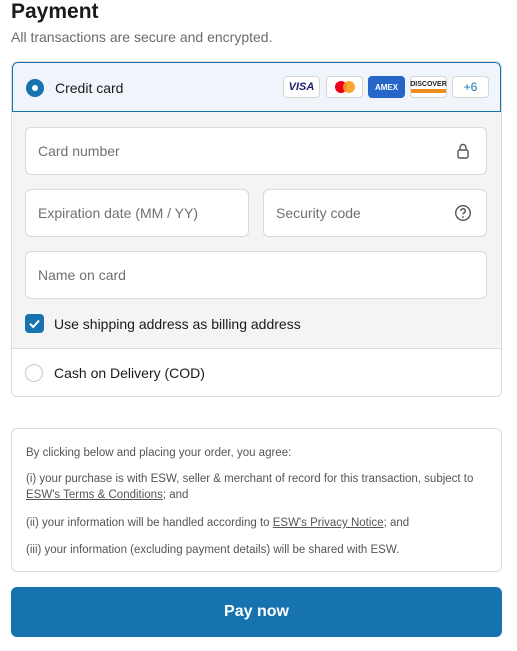 Image resolution: width=517 pixels, height=651 pixels. I want to click on billing-address-checkbox, so click(34, 323).